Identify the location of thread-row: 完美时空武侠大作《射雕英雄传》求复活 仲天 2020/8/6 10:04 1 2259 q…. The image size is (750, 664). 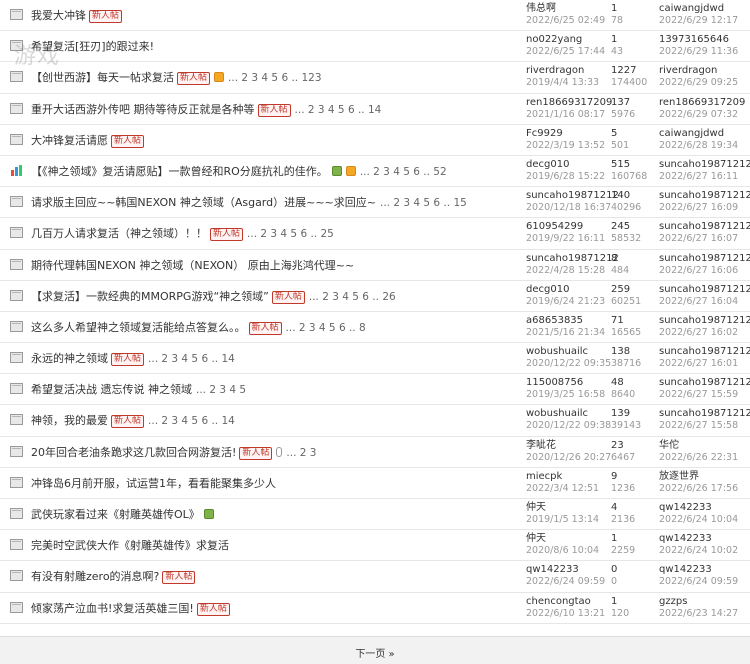
(375, 546).